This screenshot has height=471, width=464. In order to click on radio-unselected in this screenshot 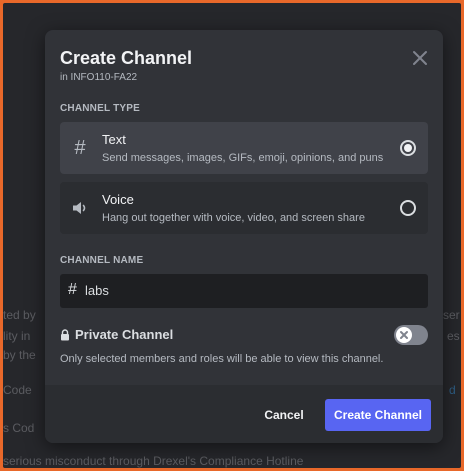, I will do `click(408, 208)`.